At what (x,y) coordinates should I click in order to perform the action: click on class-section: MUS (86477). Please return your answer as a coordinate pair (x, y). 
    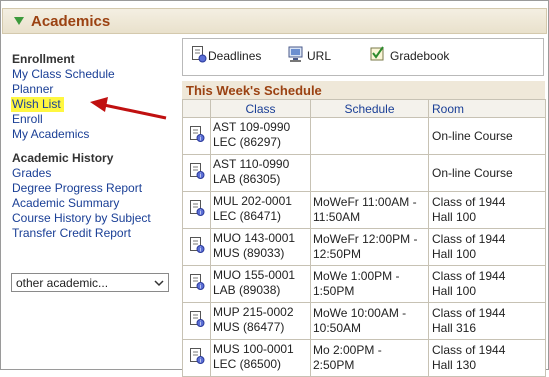
    Looking at the image, I should click on (249, 327).